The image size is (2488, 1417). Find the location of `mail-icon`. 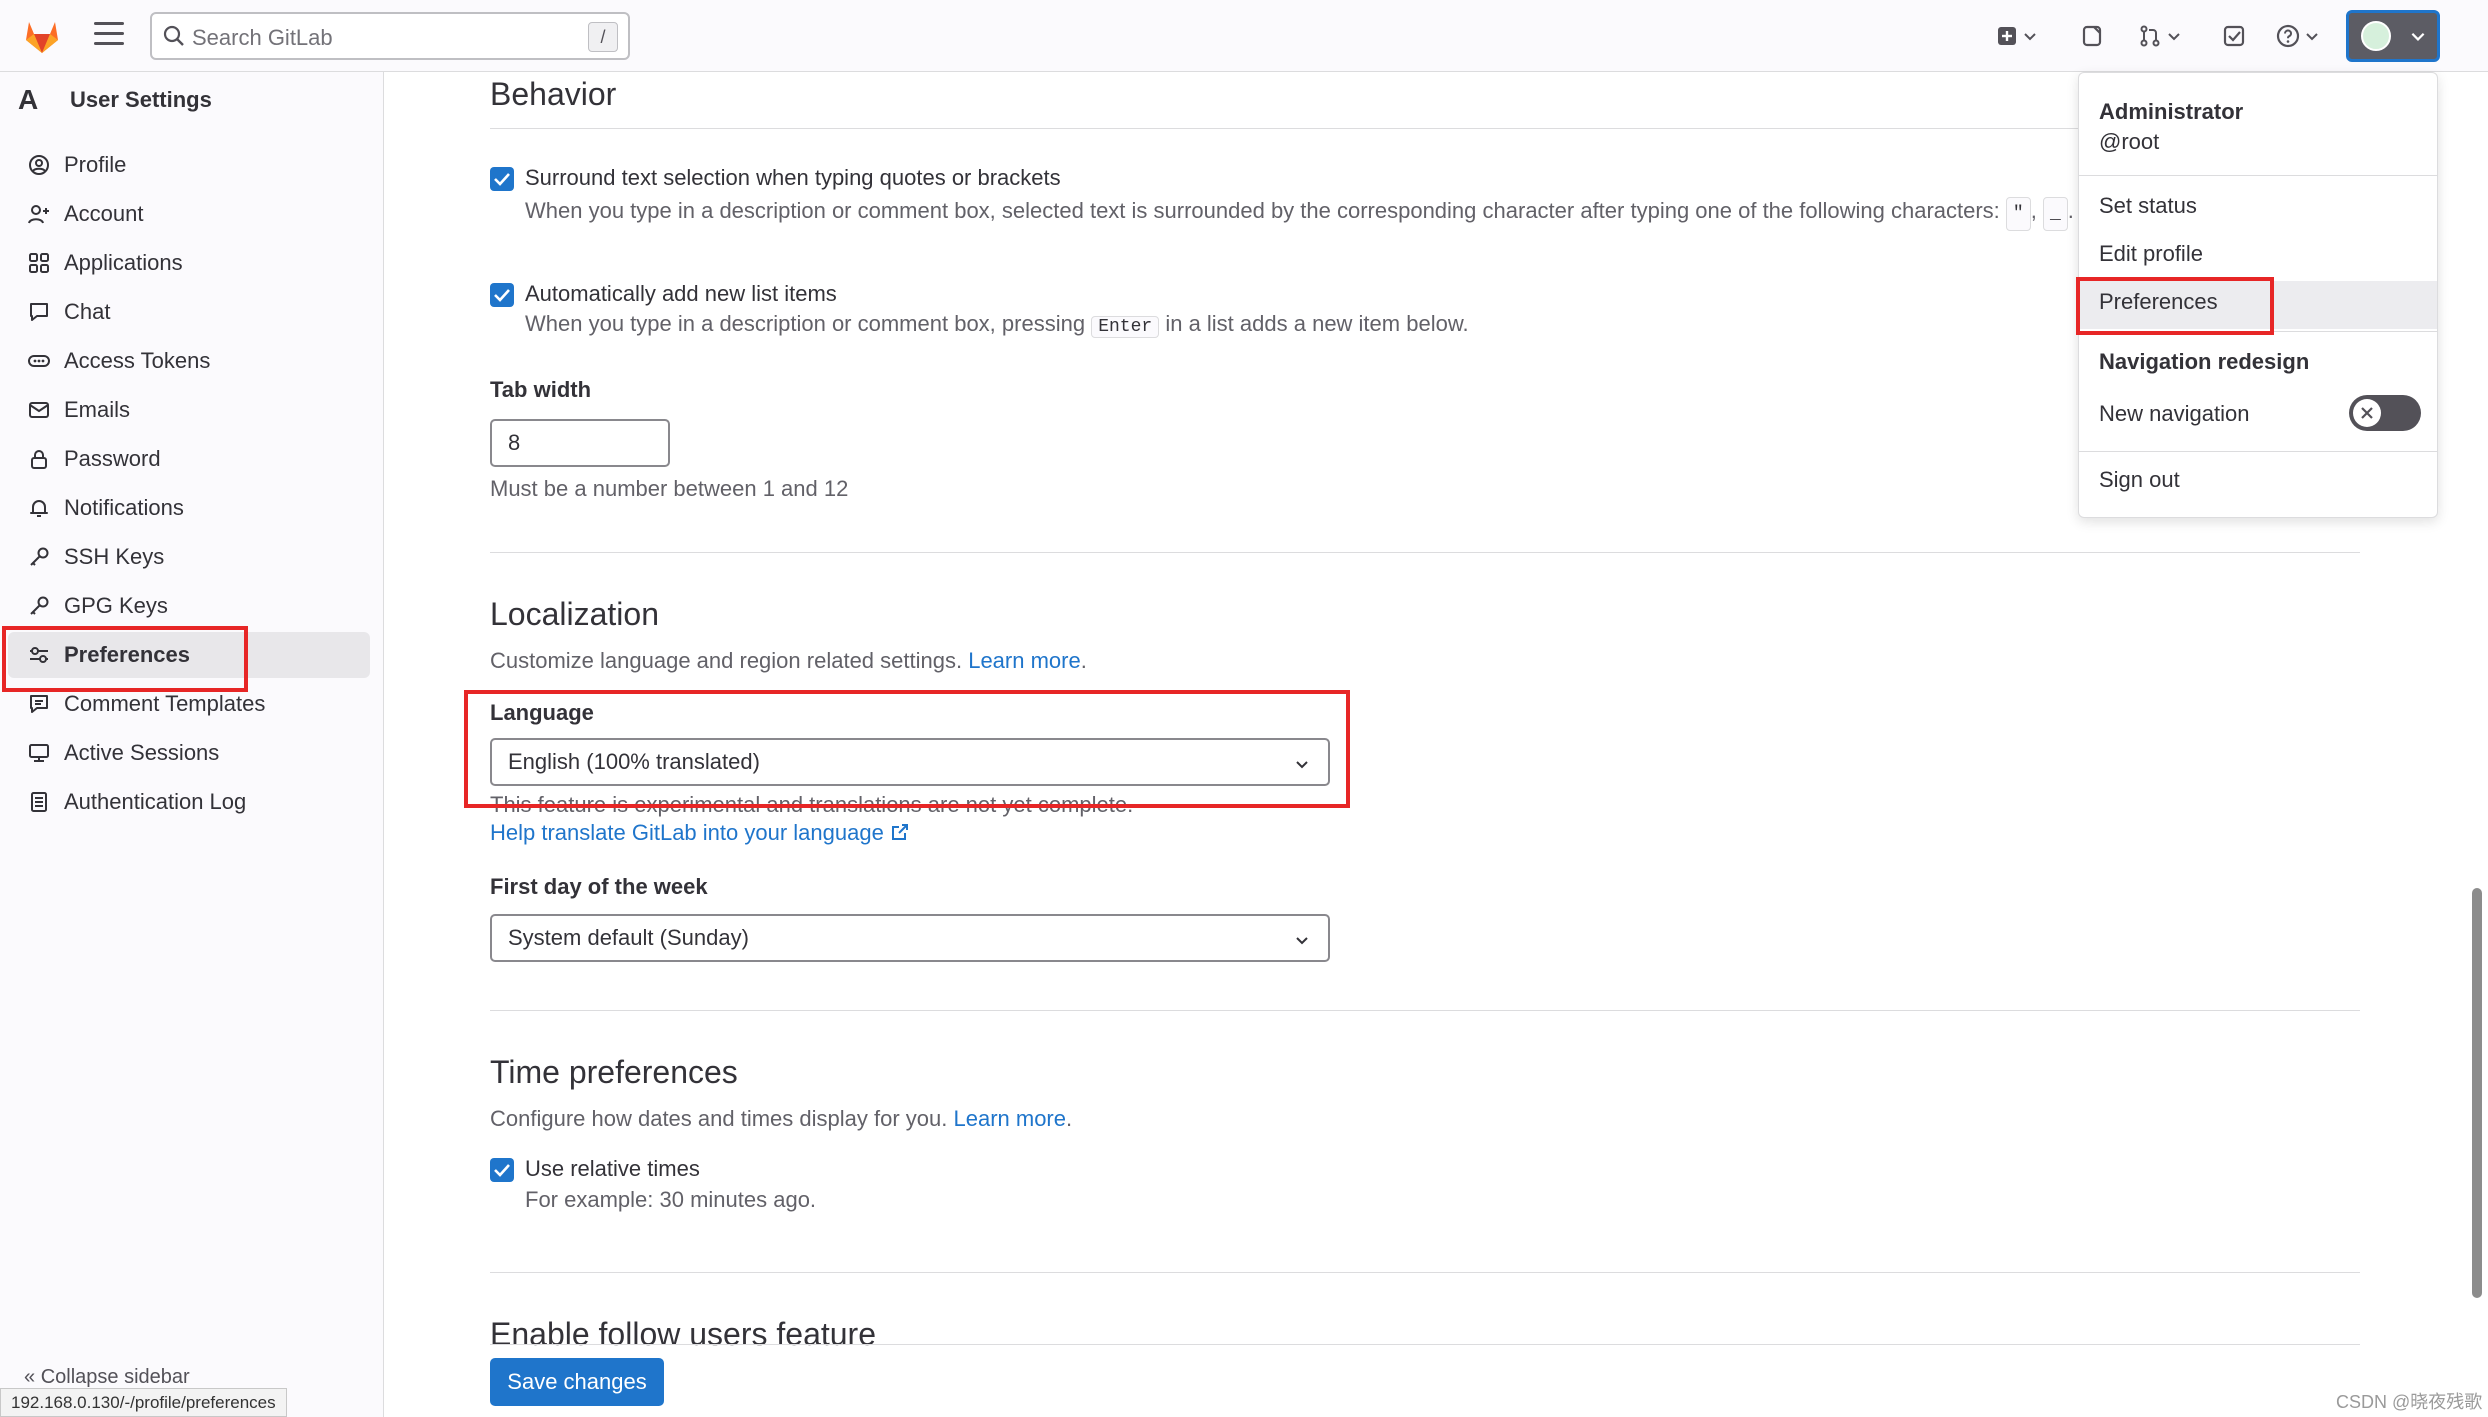

mail-icon is located at coordinates (39, 410).